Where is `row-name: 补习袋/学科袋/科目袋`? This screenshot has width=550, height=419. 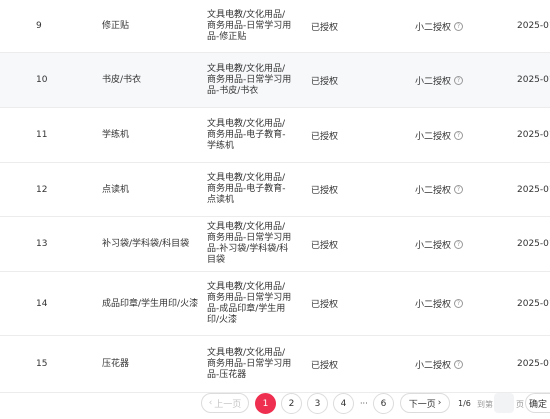
row-name: 补习袋/学科袋/科目袋 is located at coordinates (146, 244).